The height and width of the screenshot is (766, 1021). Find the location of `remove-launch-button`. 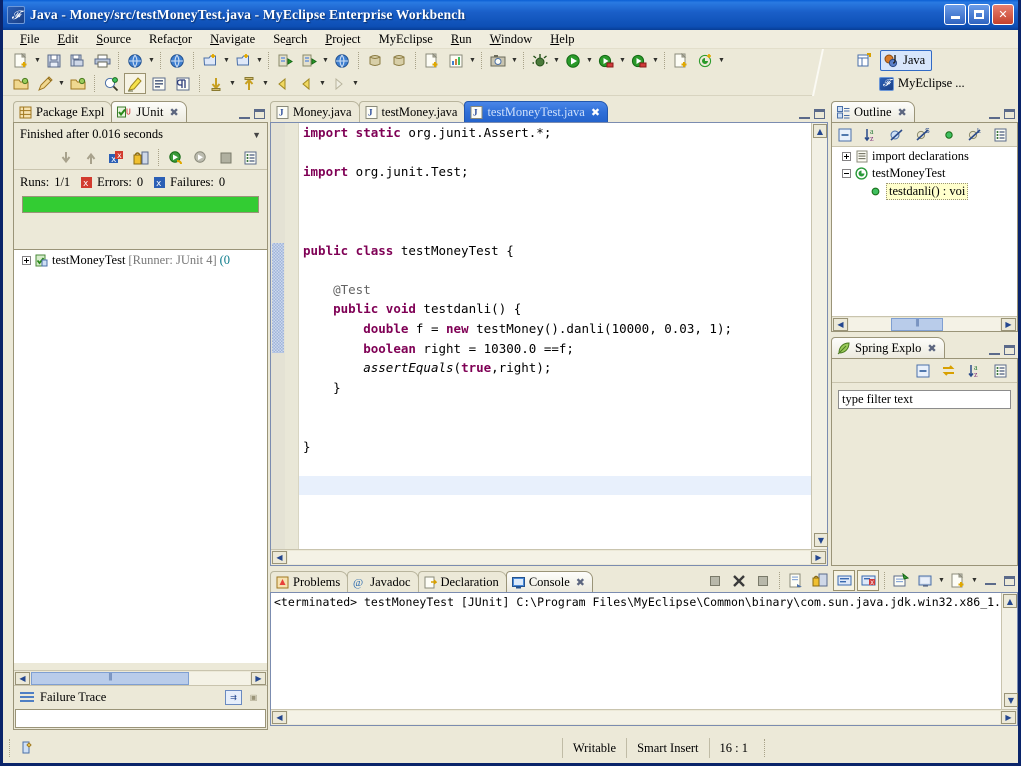

remove-launch-button is located at coordinates (739, 580).